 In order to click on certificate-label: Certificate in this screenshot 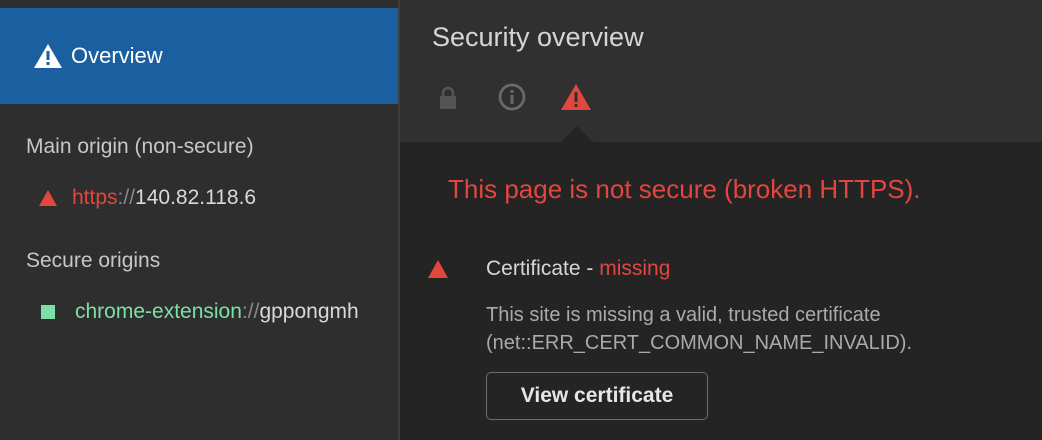, I will do `click(533, 268)`.